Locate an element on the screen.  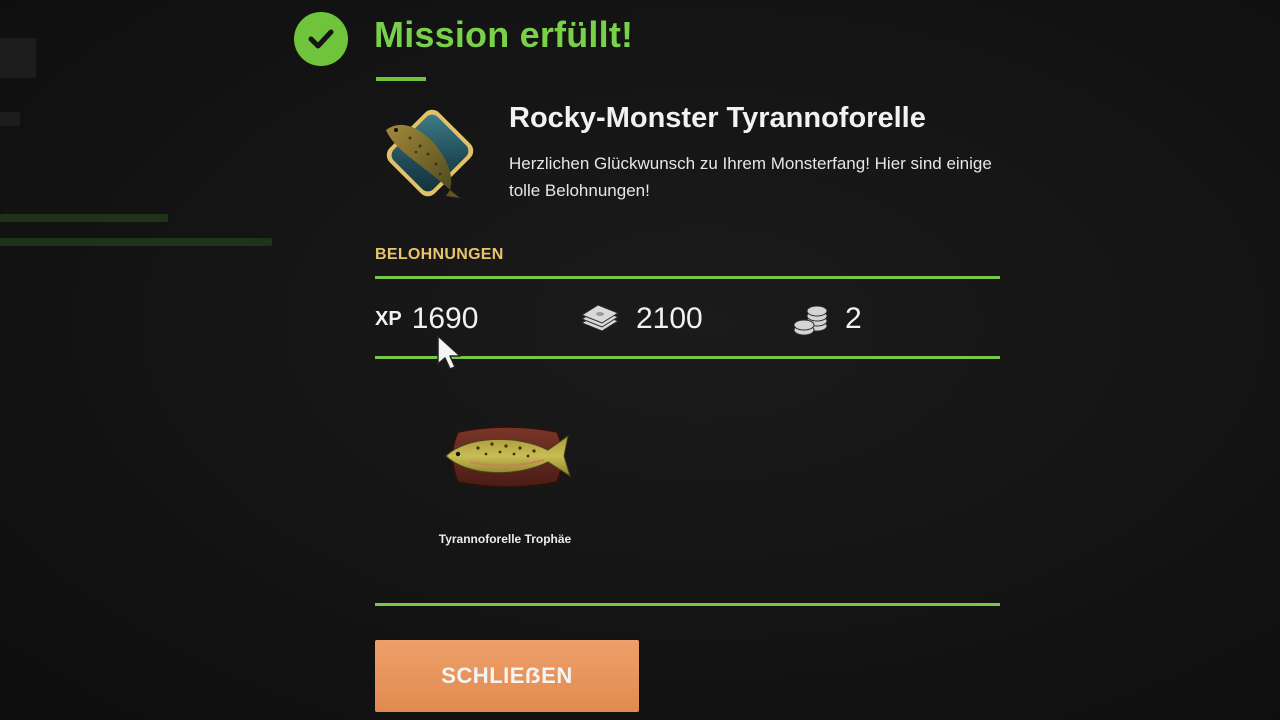
checkmark-icon is located at coordinates (321, 39).